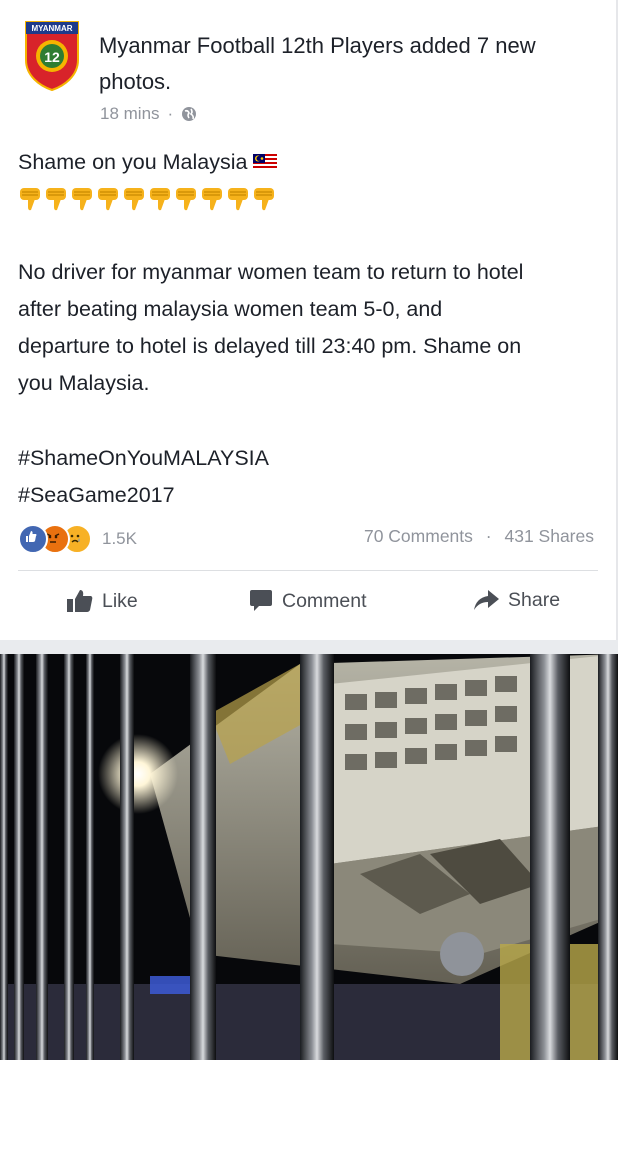 Image resolution: width=620 pixels, height=1150 pixels. I want to click on engagement-counts: 70 Comments · 431 Shares, so click(479, 536).